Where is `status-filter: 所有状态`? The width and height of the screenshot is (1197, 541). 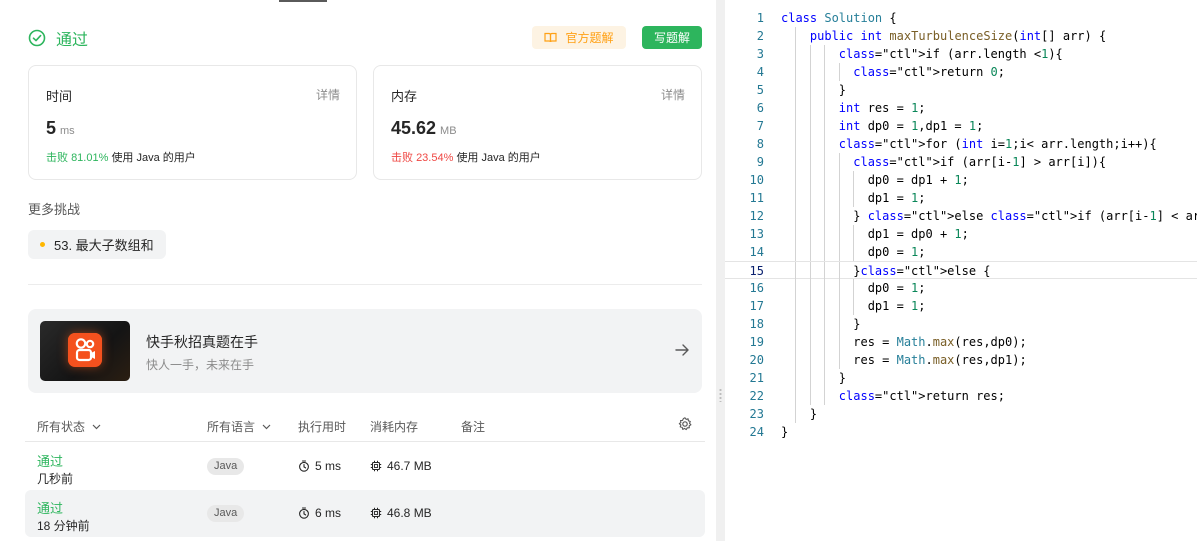
status-filter: 所有状态 is located at coordinates (69, 426).